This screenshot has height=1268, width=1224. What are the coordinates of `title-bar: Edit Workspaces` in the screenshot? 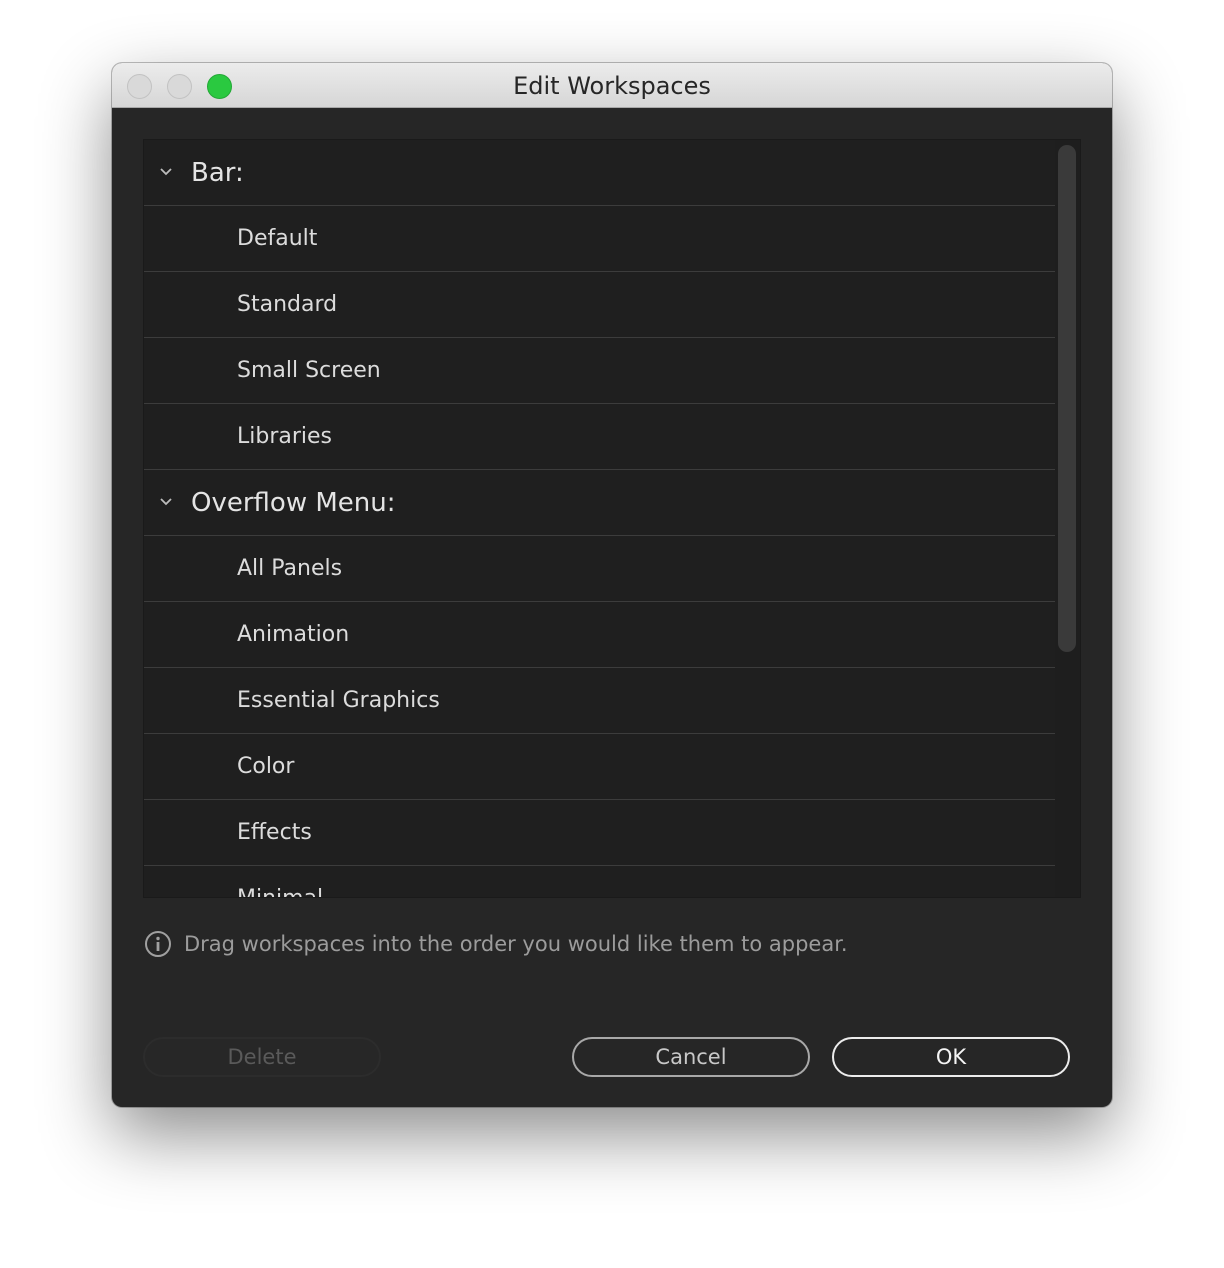 It's located at (612, 85).